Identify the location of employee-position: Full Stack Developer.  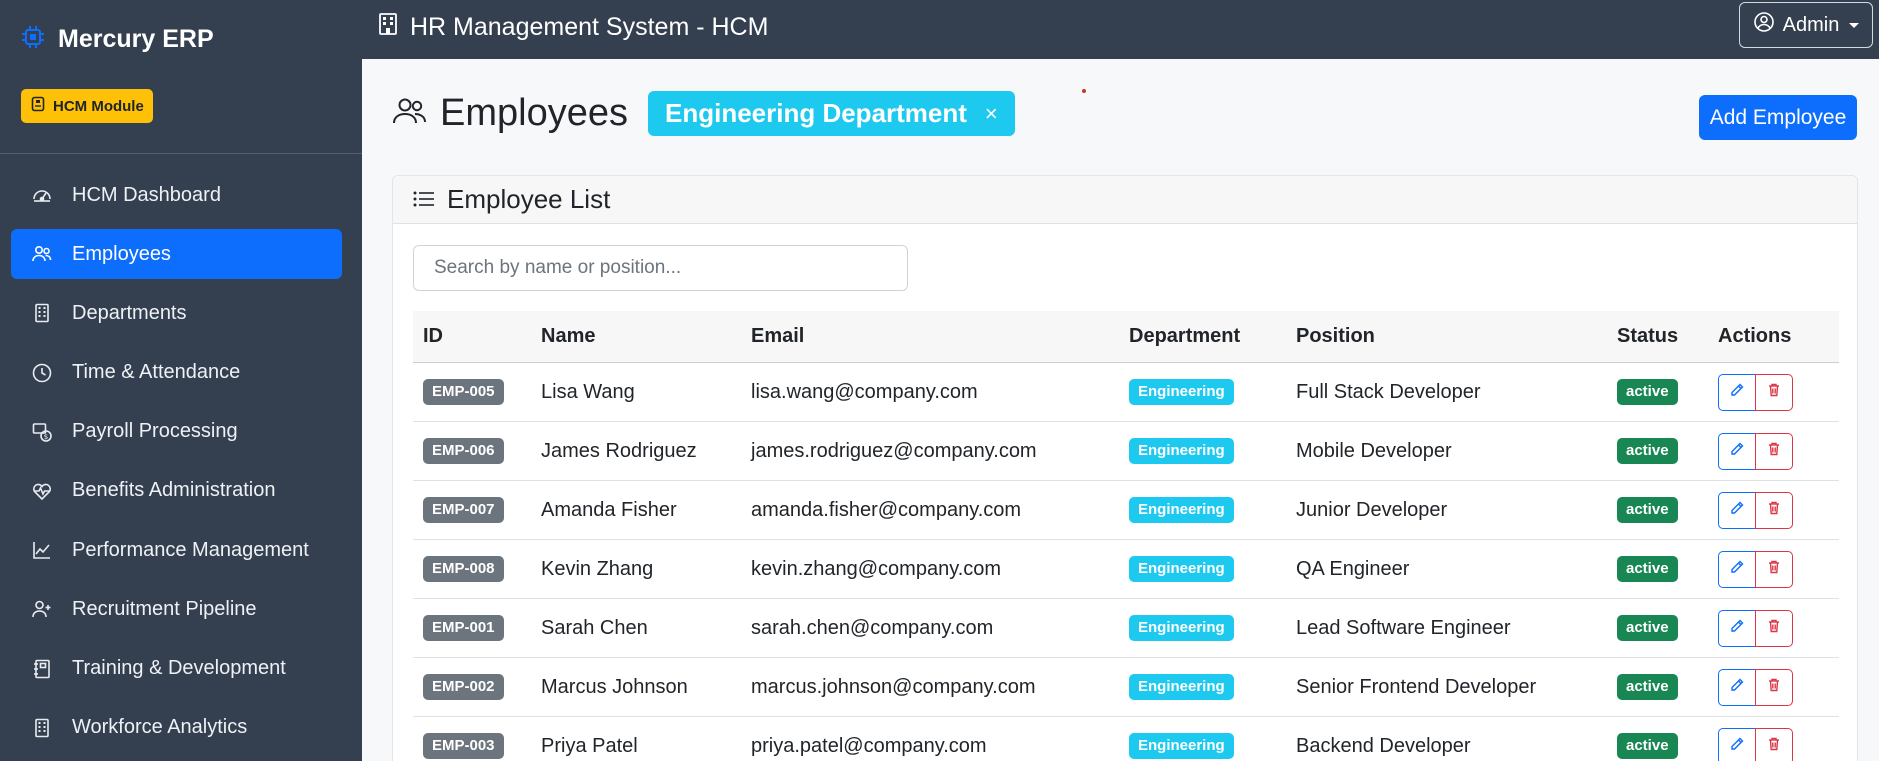
(1388, 391).